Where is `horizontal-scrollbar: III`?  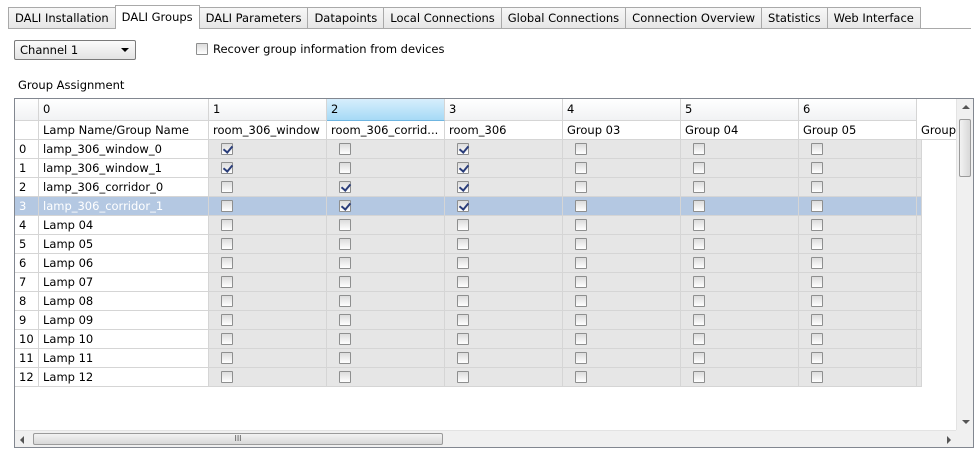 horizontal-scrollbar: III is located at coordinates (485, 438).